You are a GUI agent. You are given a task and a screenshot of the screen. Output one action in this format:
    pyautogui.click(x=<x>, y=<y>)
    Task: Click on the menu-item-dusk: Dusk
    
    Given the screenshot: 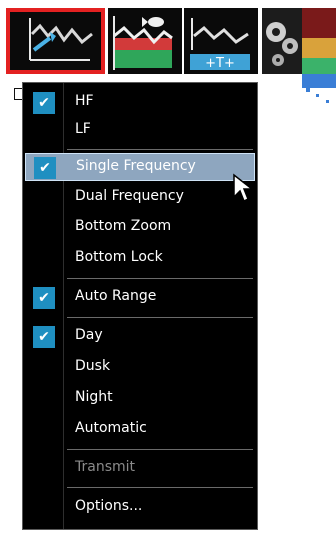 What is the action you would take?
    pyautogui.click(x=140, y=368)
    